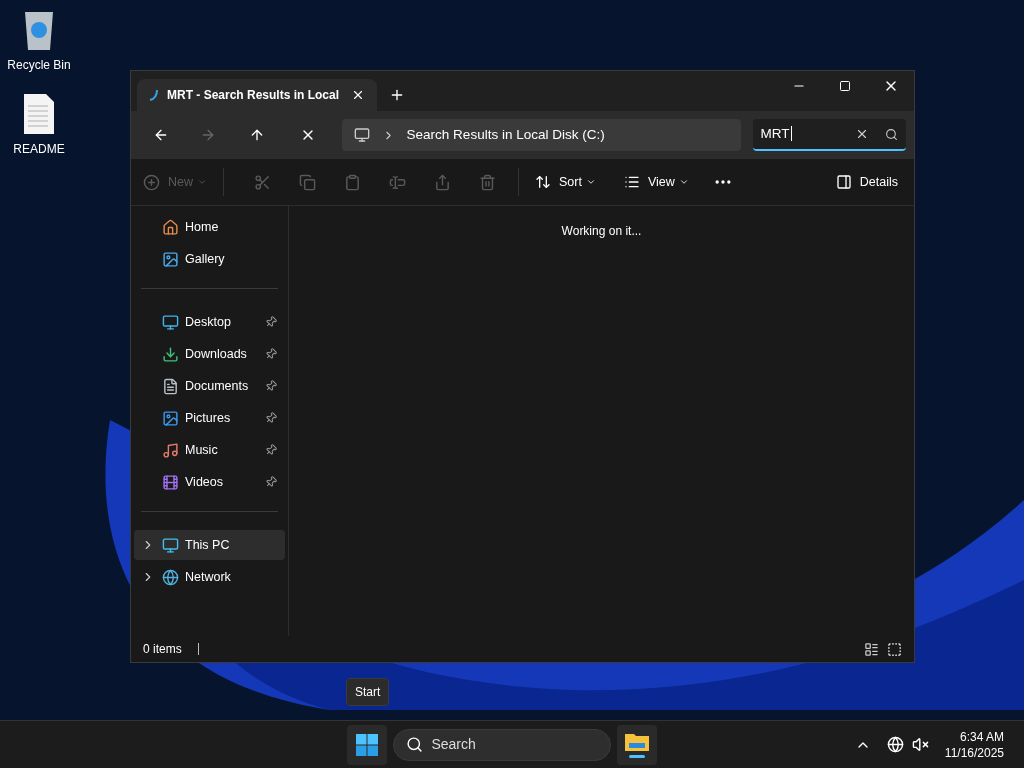 This screenshot has height=768, width=1024. What do you see at coordinates (637, 744) in the screenshot?
I see `file-explorer-taskbar-button` at bounding box center [637, 744].